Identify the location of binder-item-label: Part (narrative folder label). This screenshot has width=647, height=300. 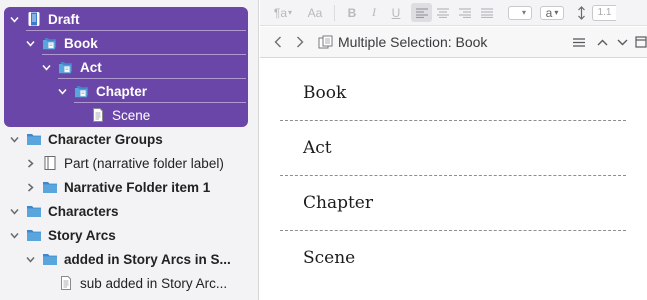
(144, 163).